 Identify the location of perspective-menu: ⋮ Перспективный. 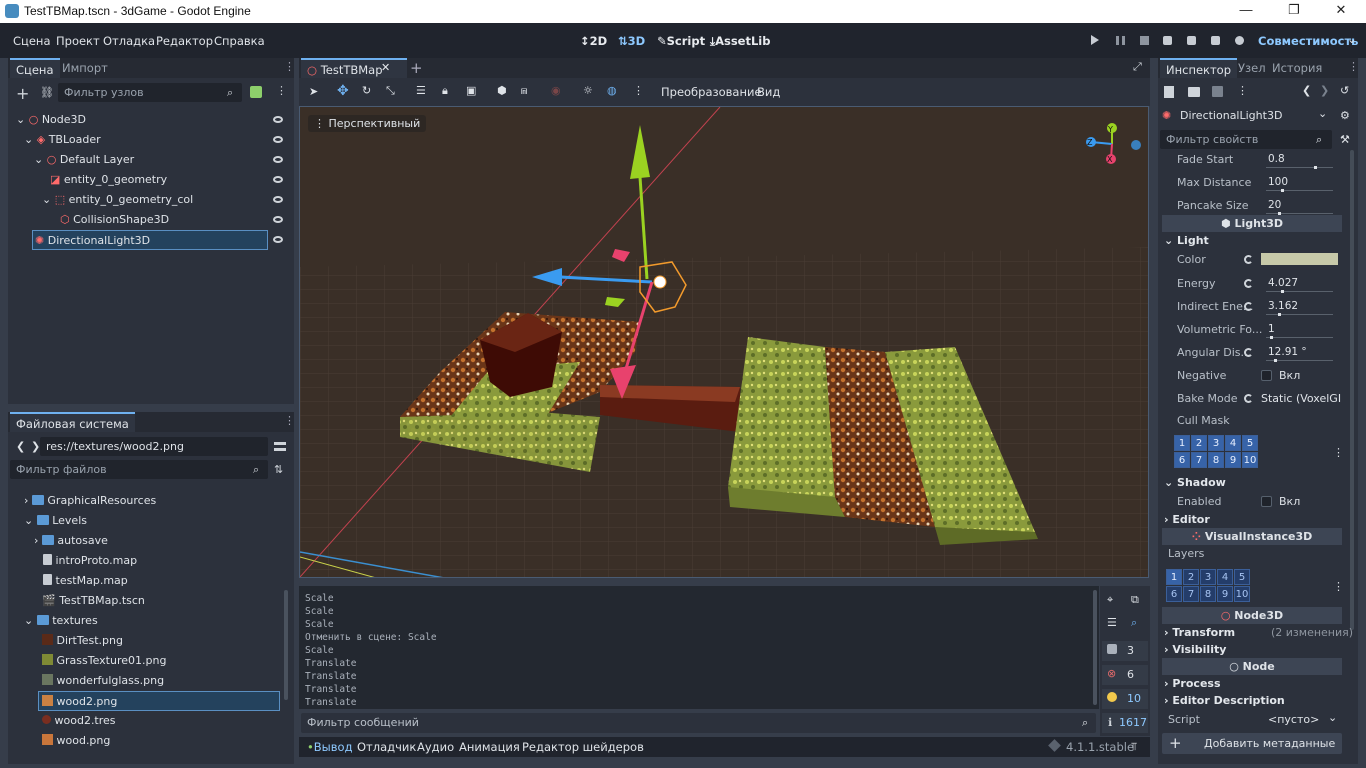
(367, 123).